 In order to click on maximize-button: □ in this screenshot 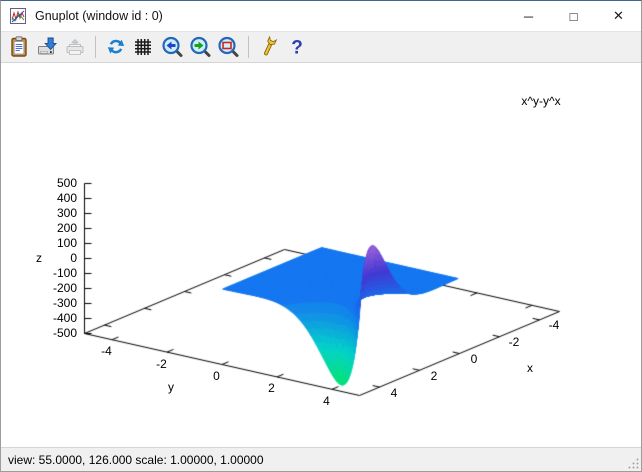, I will do `click(573, 16)`.